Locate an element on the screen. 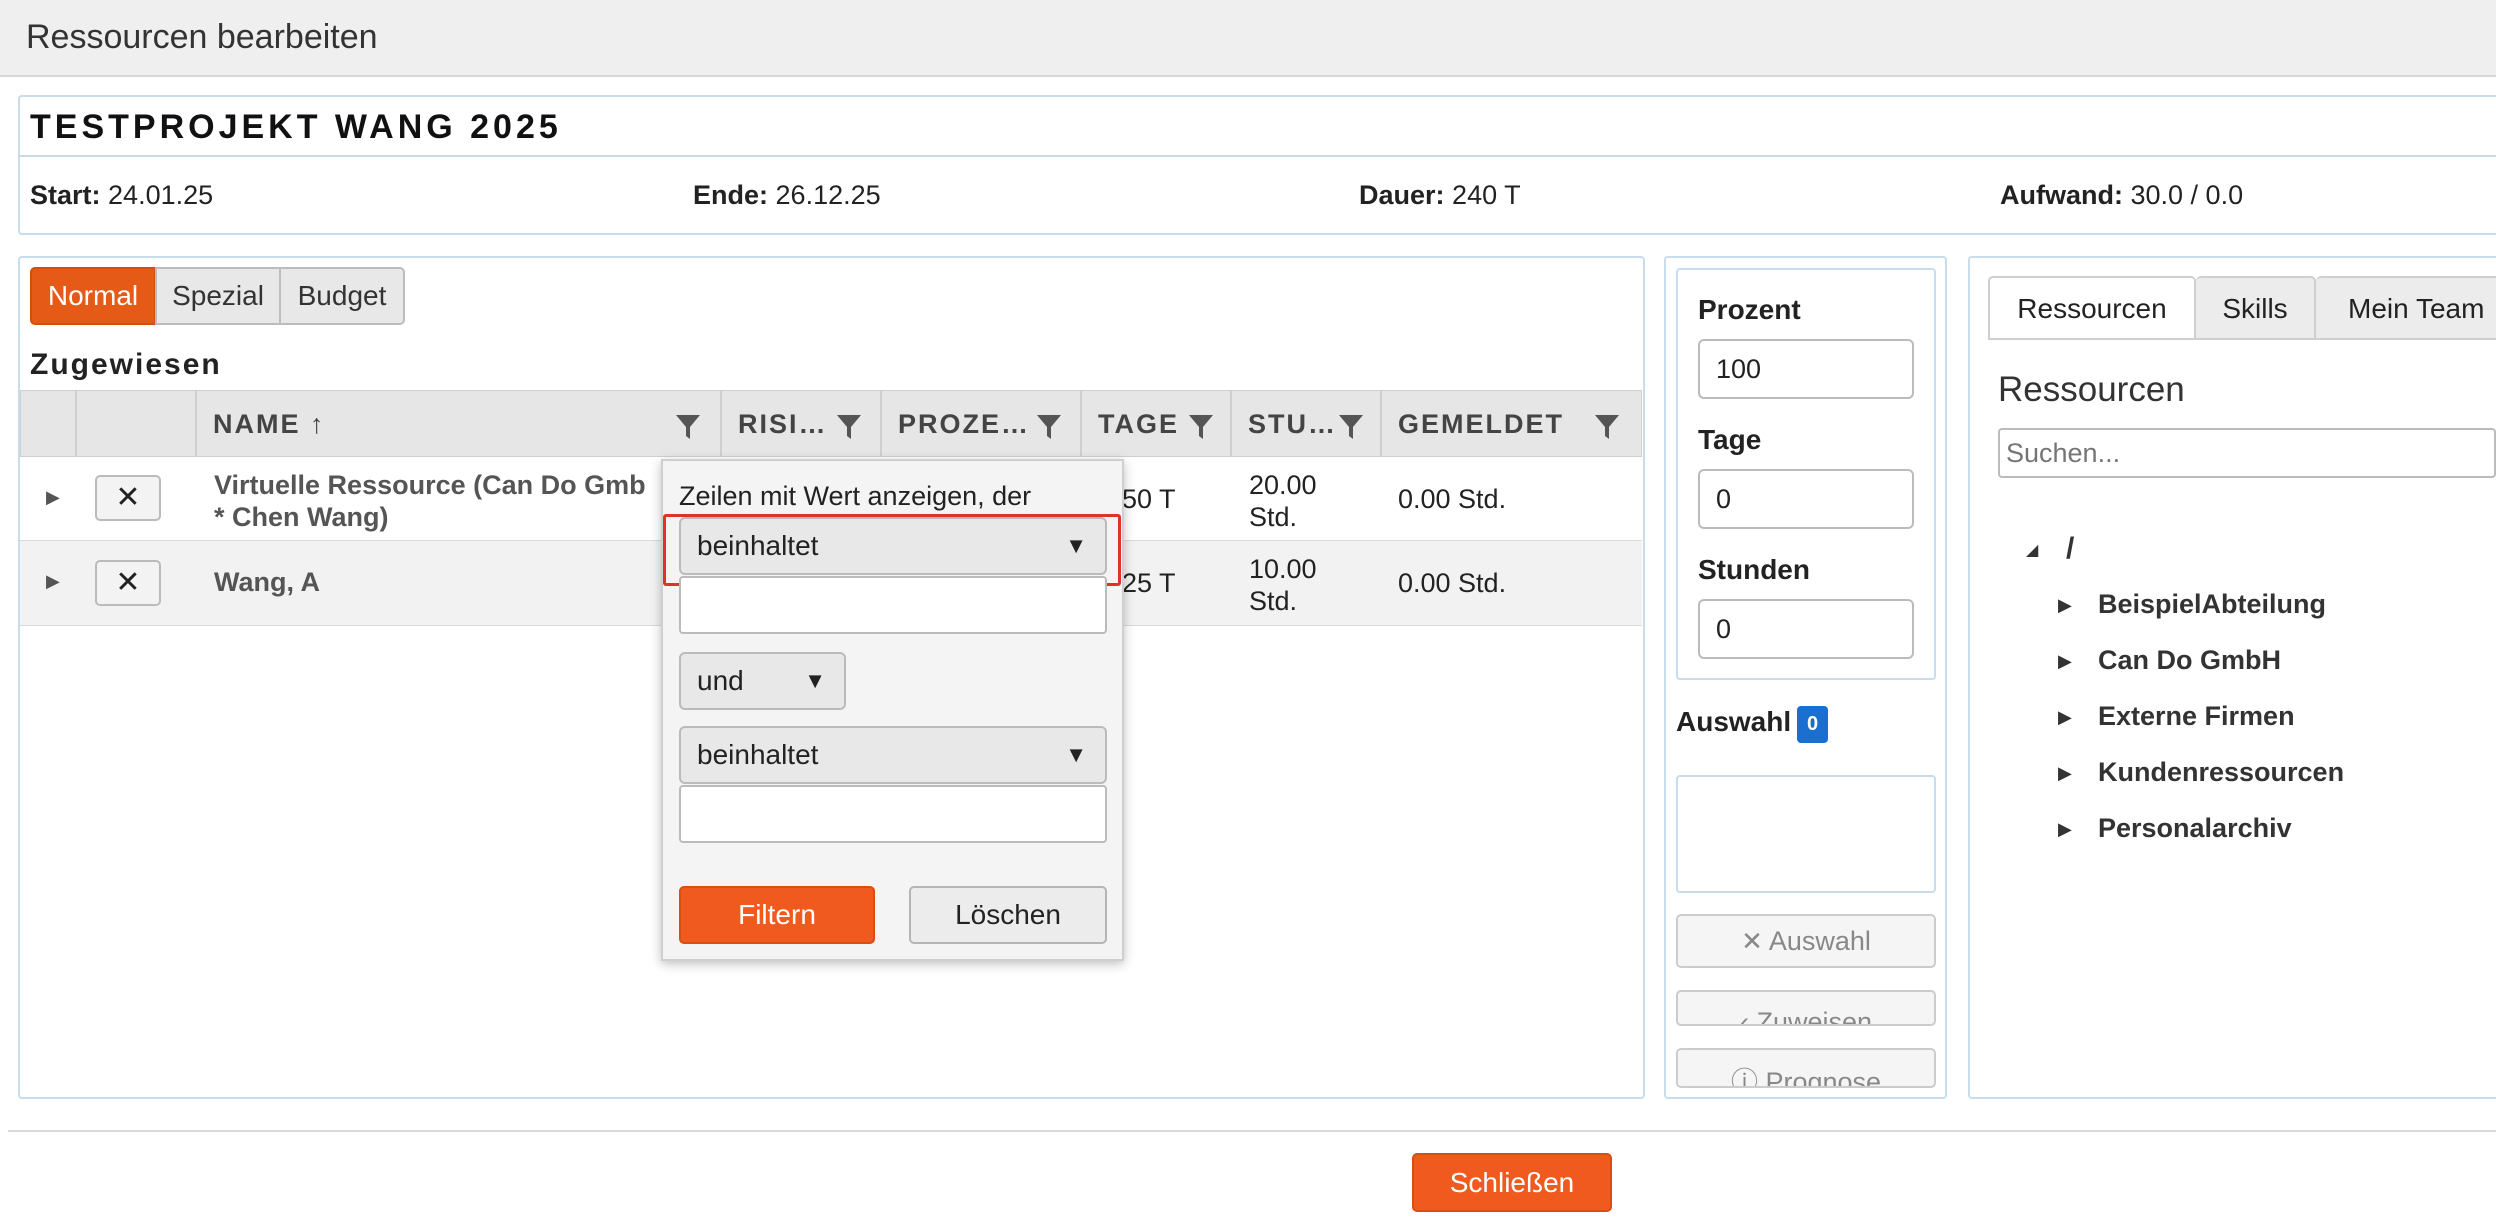 This screenshot has height=1232, width=2496. hours-label: Stunden is located at coordinates (1754, 569).